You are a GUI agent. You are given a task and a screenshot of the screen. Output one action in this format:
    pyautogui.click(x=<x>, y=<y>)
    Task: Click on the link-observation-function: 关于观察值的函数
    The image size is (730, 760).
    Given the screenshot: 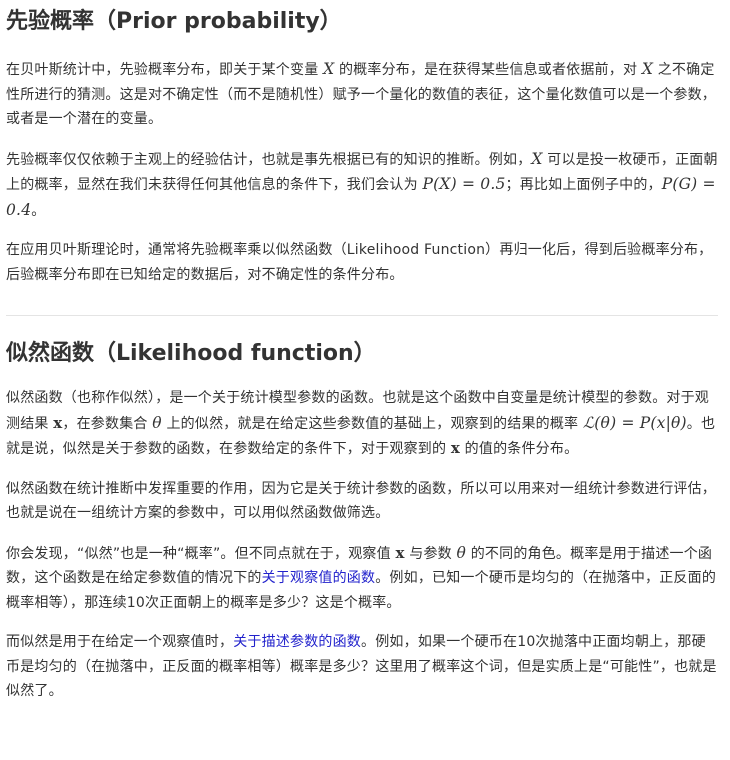 What is the action you would take?
    pyautogui.click(x=319, y=578)
    